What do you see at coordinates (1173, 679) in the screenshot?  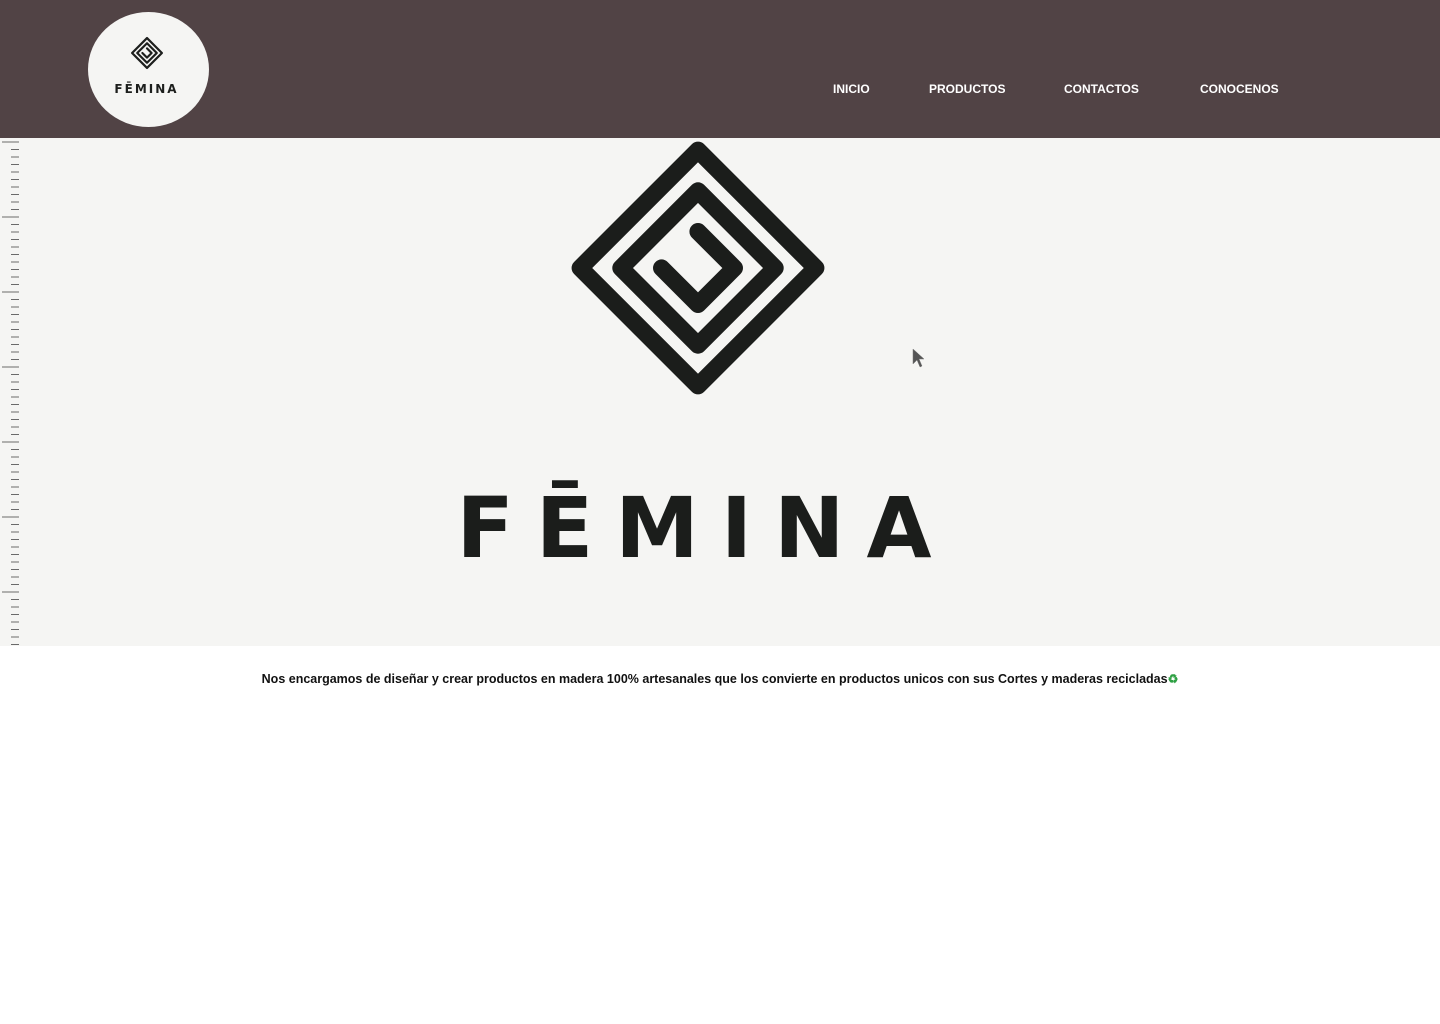 I see `recycle-icon: ♻` at bounding box center [1173, 679].